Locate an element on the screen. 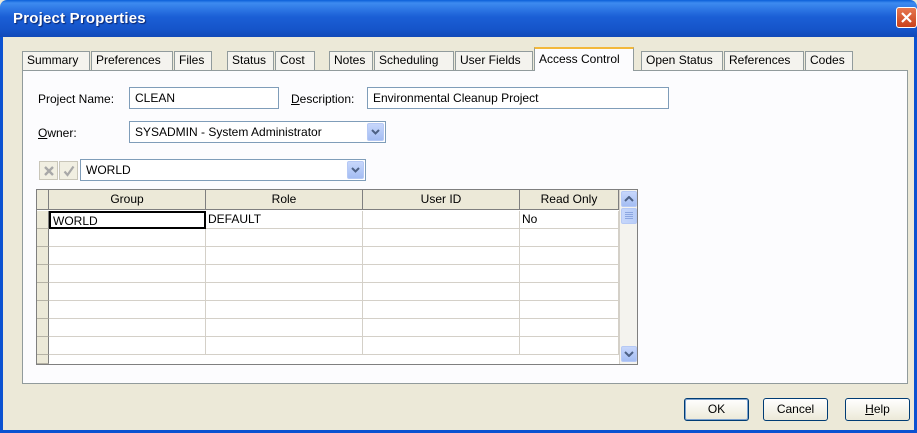 This screenshot has height=433, width=917. cell-user-id is located at coordinates (441, 220).